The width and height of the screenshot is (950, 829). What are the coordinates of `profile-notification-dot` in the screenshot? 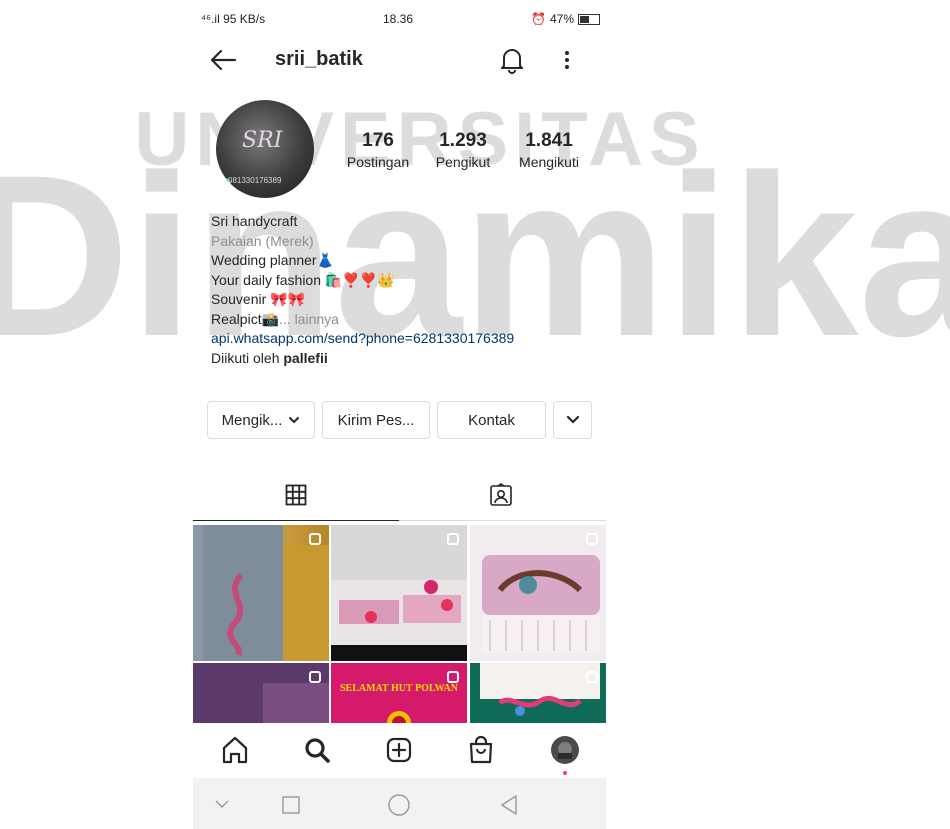 It's located at (565, 773).